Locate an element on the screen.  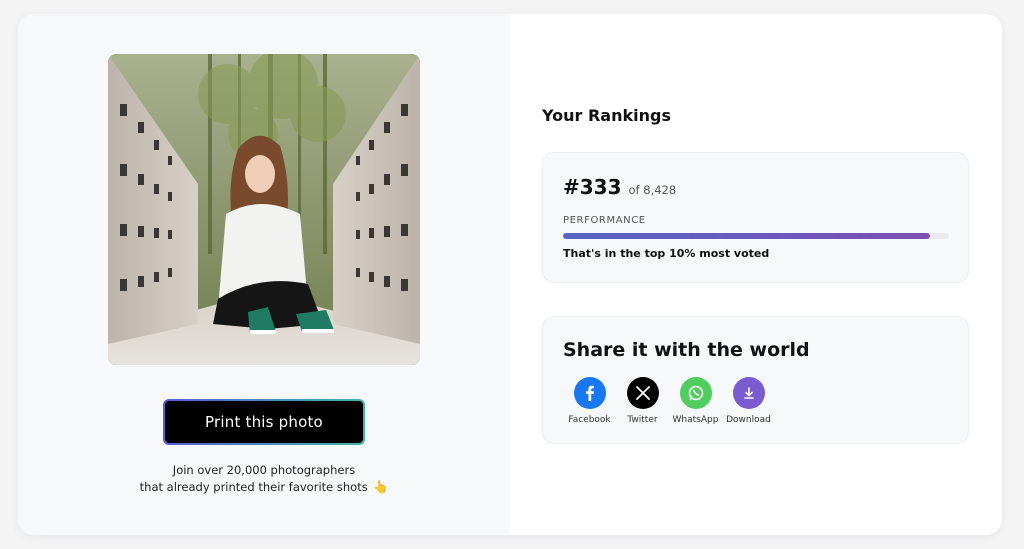
x-icon is located at coordinates (642, 393).